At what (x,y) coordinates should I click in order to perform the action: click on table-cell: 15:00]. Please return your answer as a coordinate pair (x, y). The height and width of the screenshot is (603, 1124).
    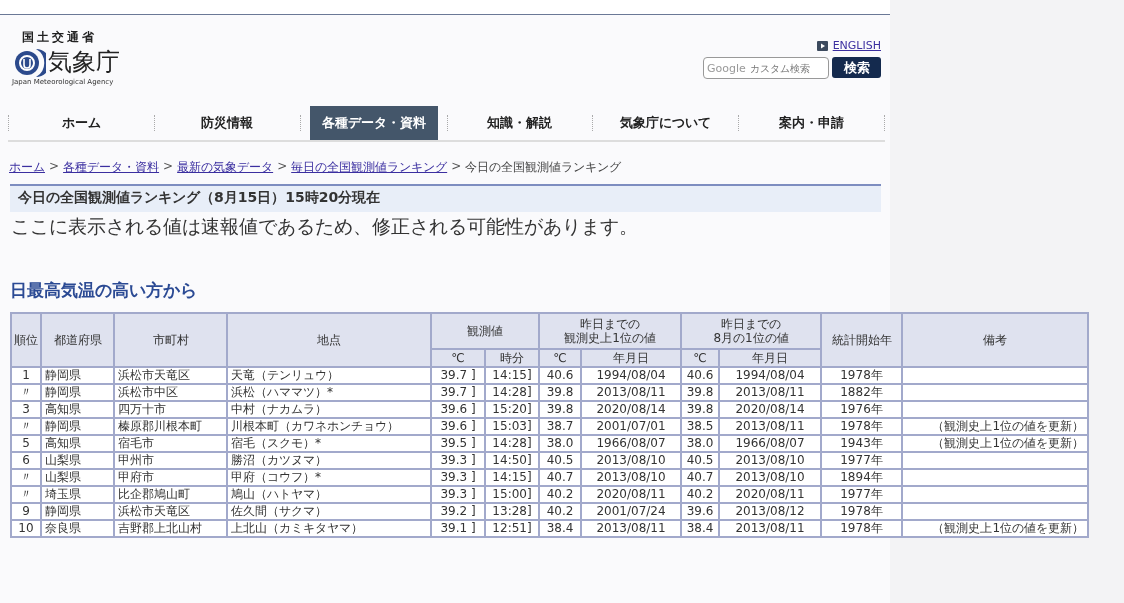
    Looking at the image, I should click on (512, 494).